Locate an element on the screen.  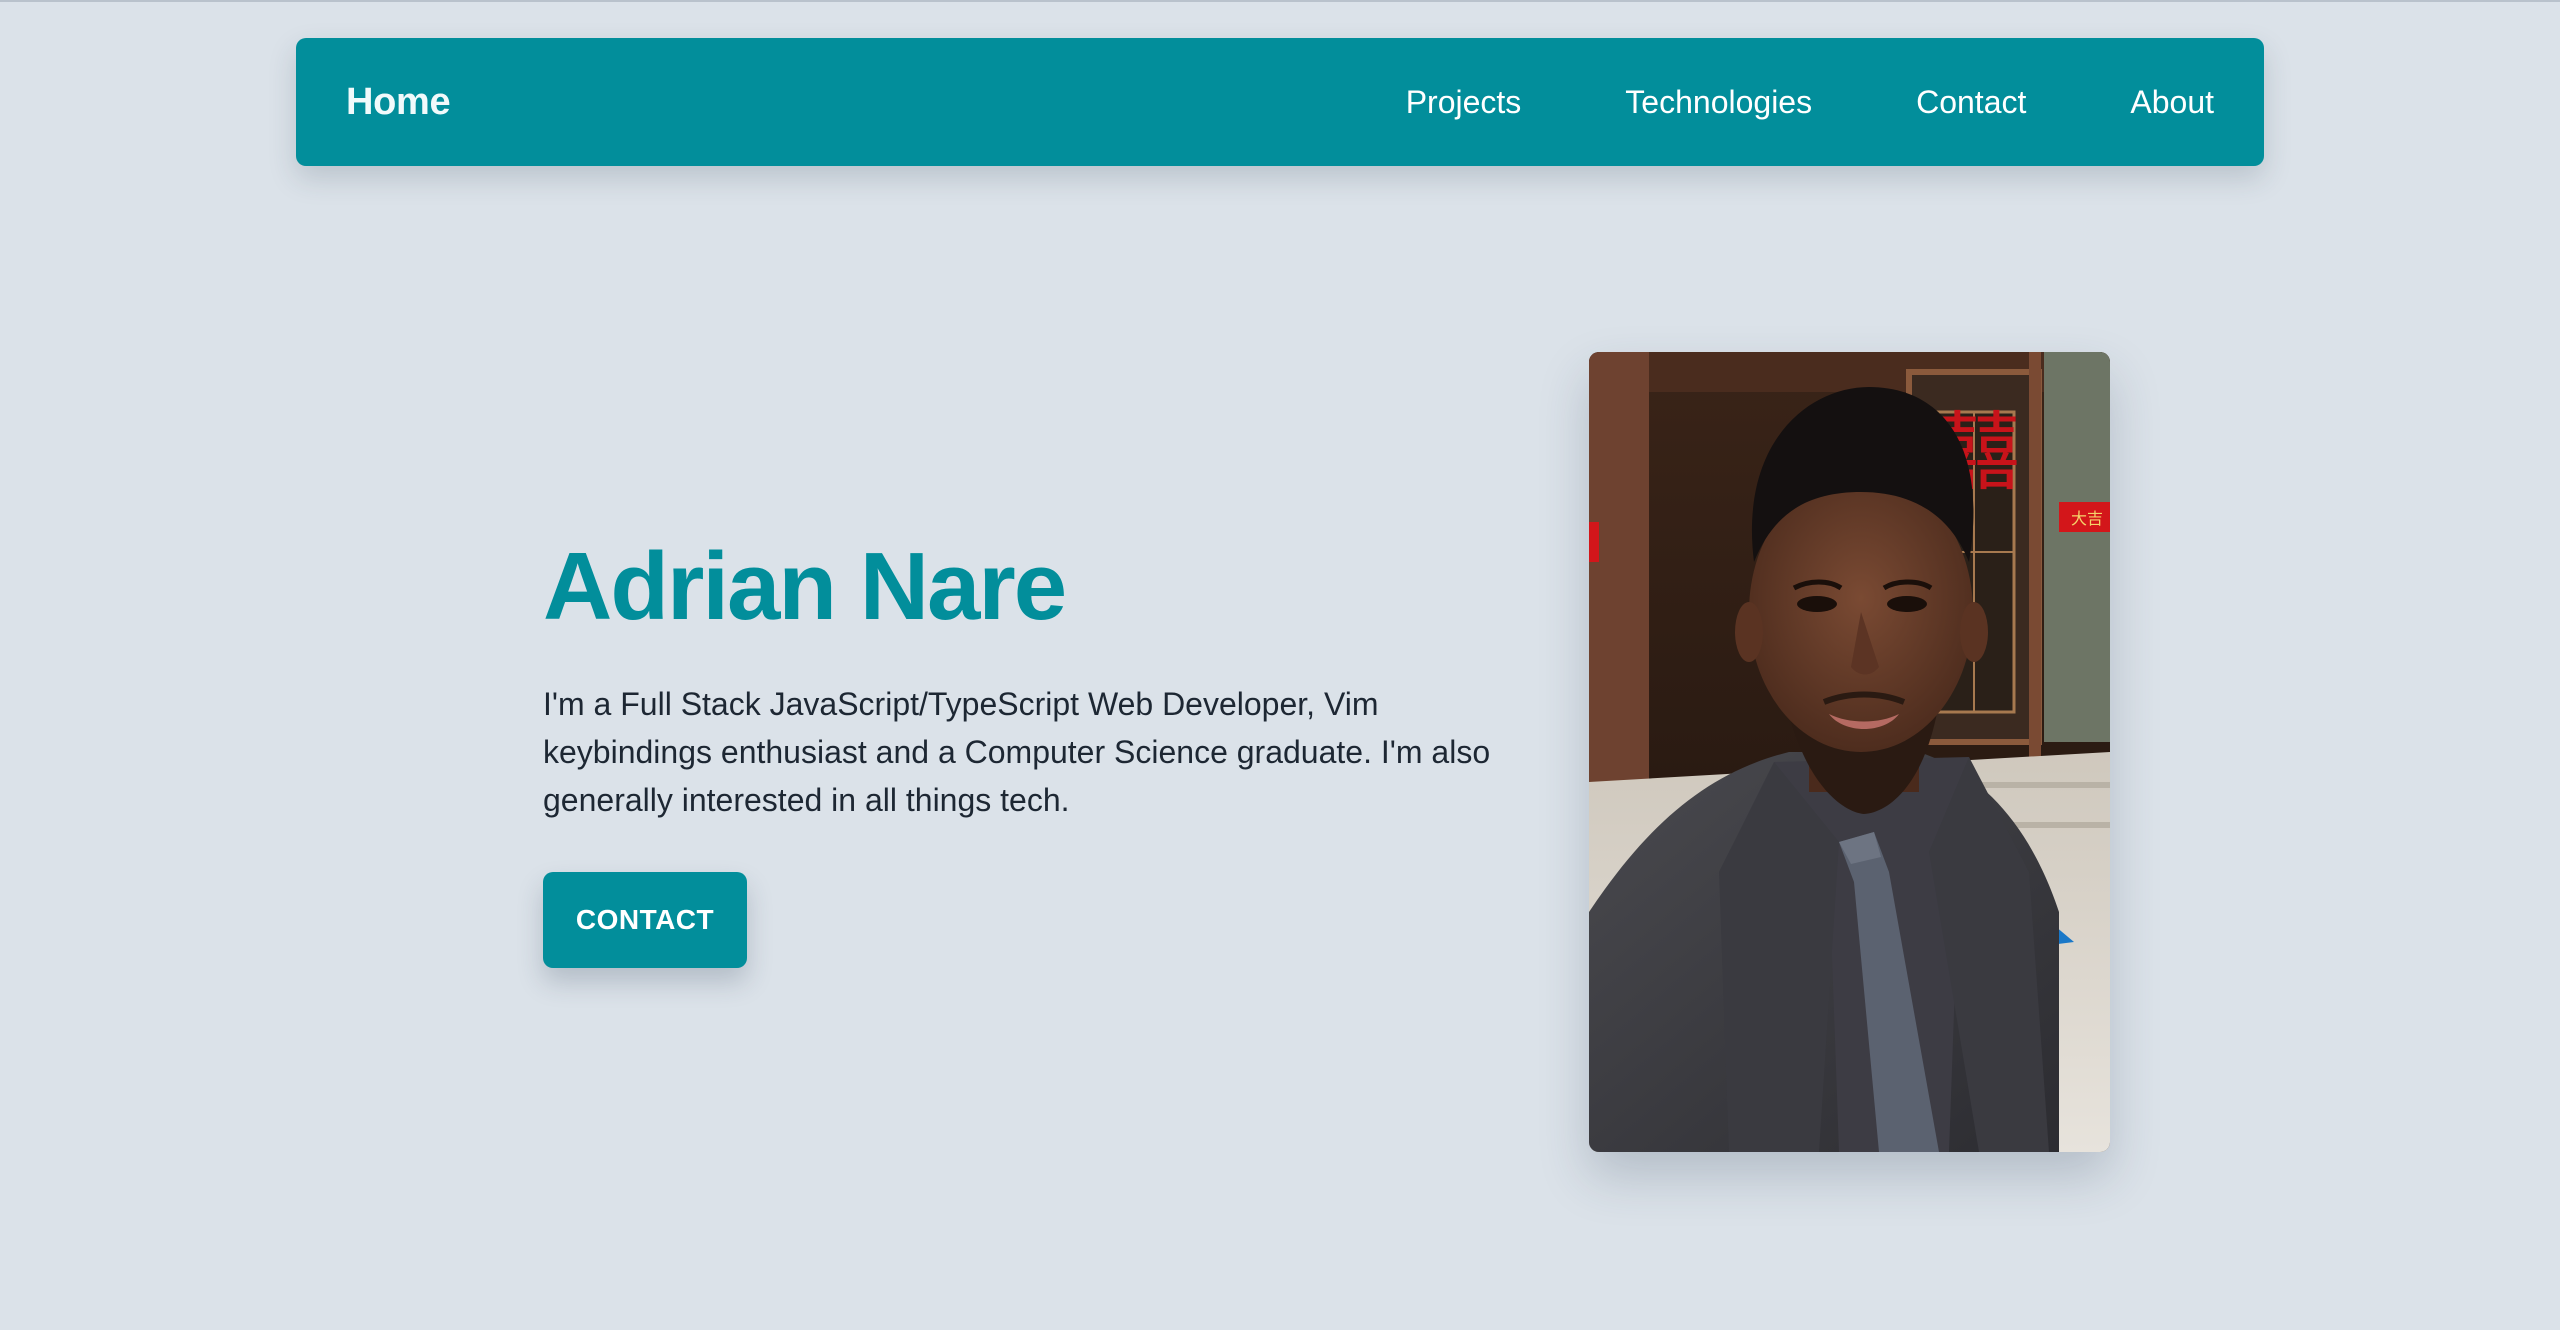
nav-link-contact: Contact is located at coordinates (1971, 102).